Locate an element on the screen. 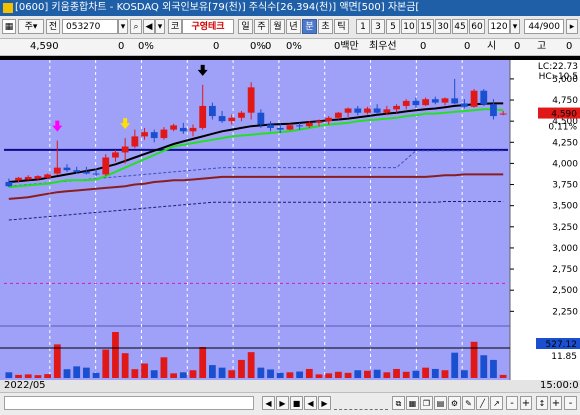 The height and width of the screenshot is (415, 580). window-icon: ❐ is located at coordinates (426, 403).